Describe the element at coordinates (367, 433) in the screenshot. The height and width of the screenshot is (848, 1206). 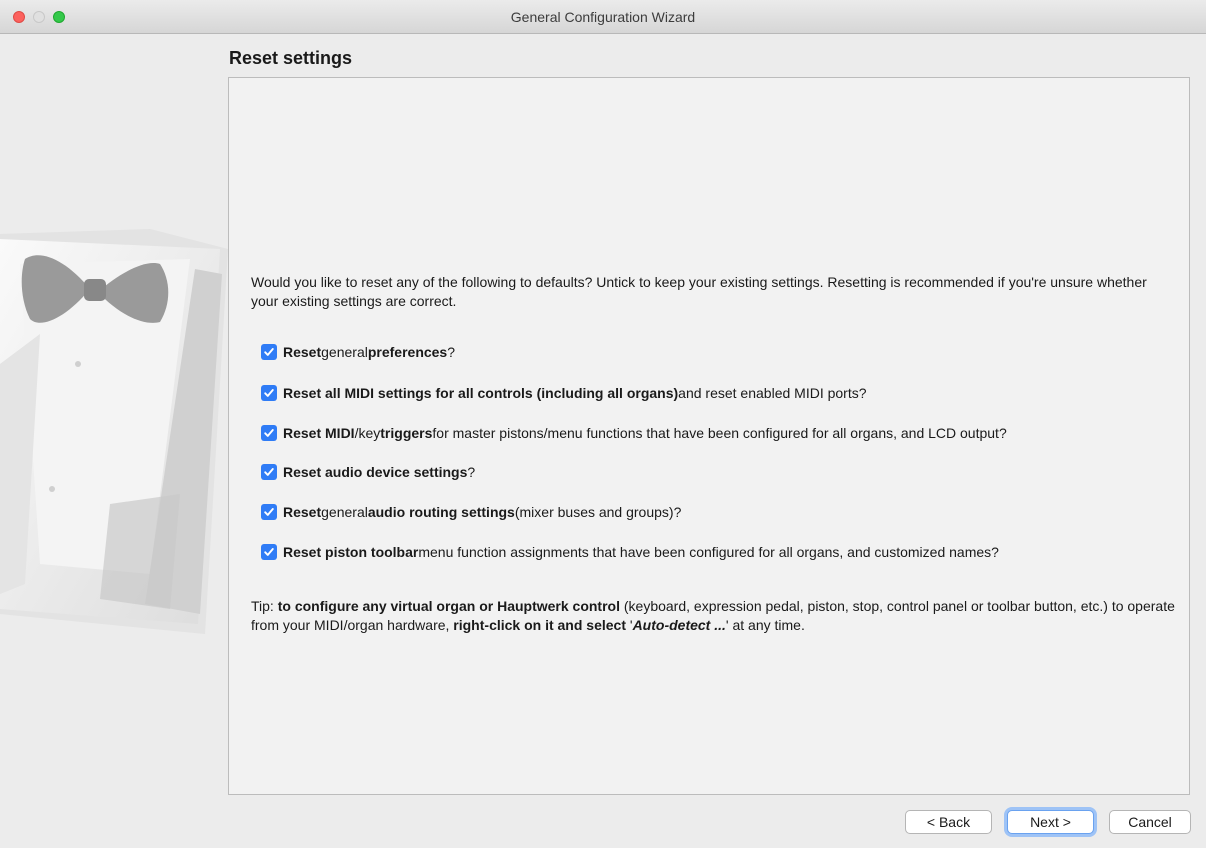
I see `option-label-part: /key` at that location.